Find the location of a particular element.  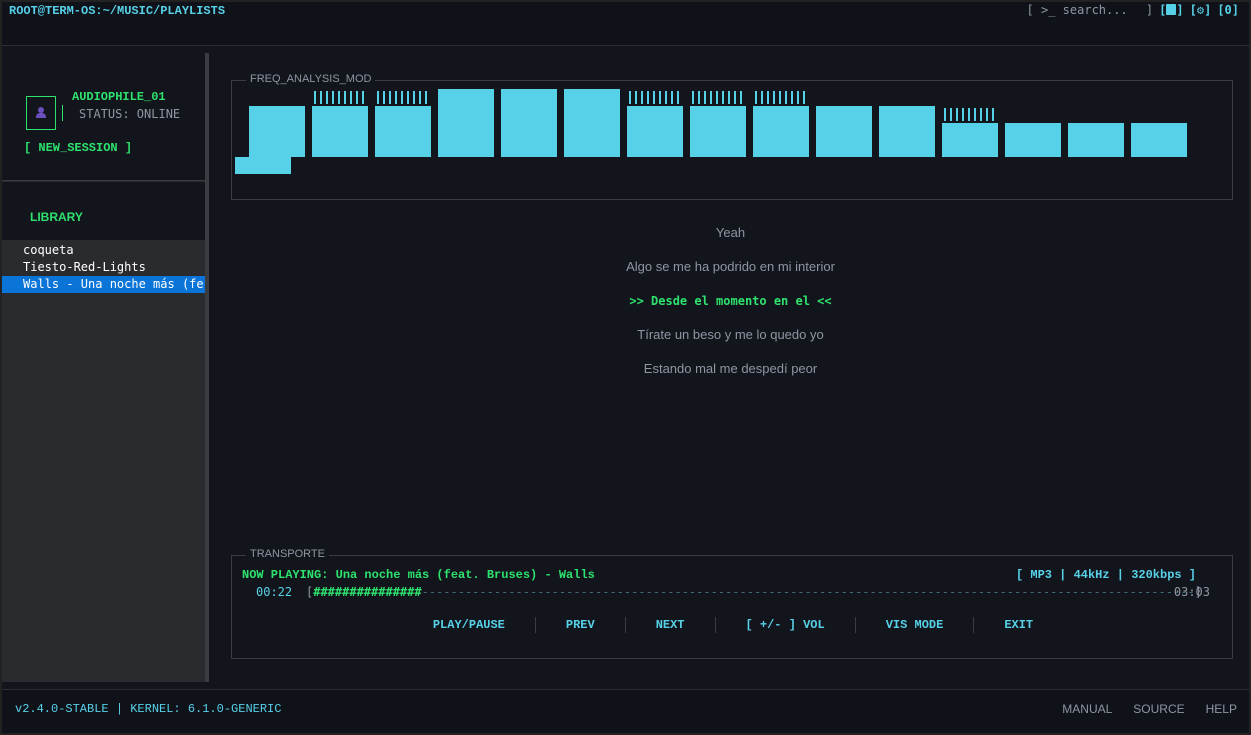

avatar is located at coordinates (41, 113).